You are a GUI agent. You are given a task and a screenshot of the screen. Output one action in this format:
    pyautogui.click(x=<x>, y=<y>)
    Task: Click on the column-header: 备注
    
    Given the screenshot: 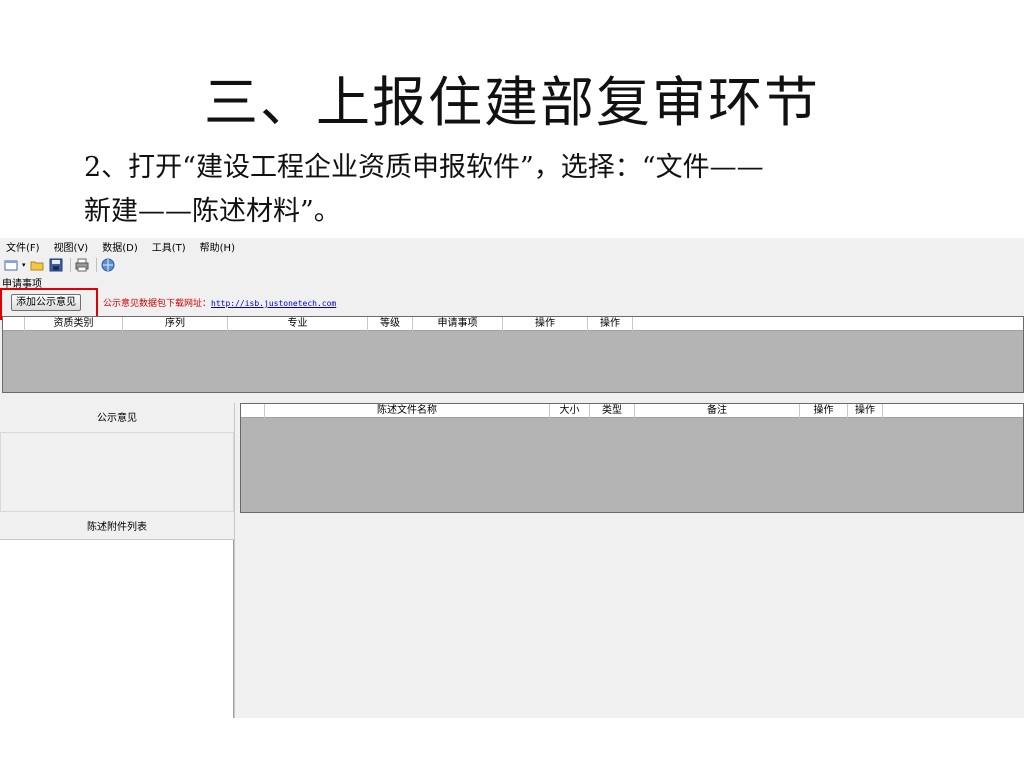 What is the action you would take?
    pyautogui.click(x=717, y=411)
    